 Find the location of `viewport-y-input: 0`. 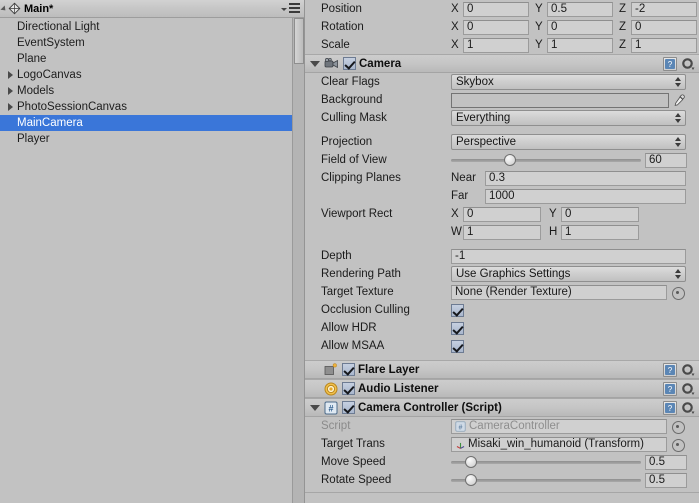

viewport-y-input: 0 is located at coordinates (600, 214).